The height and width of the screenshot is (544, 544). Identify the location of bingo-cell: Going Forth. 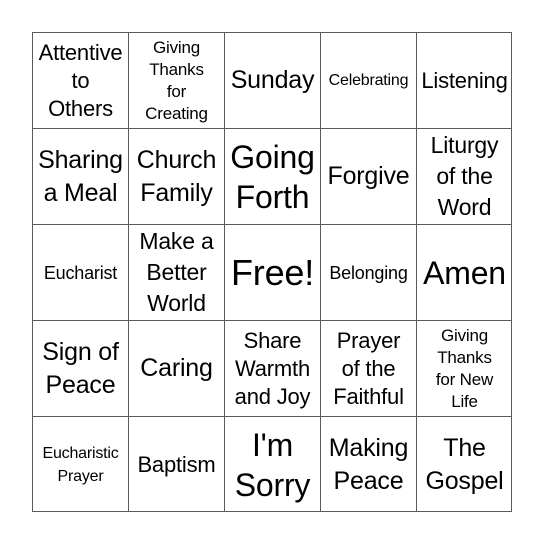
(272, 176).